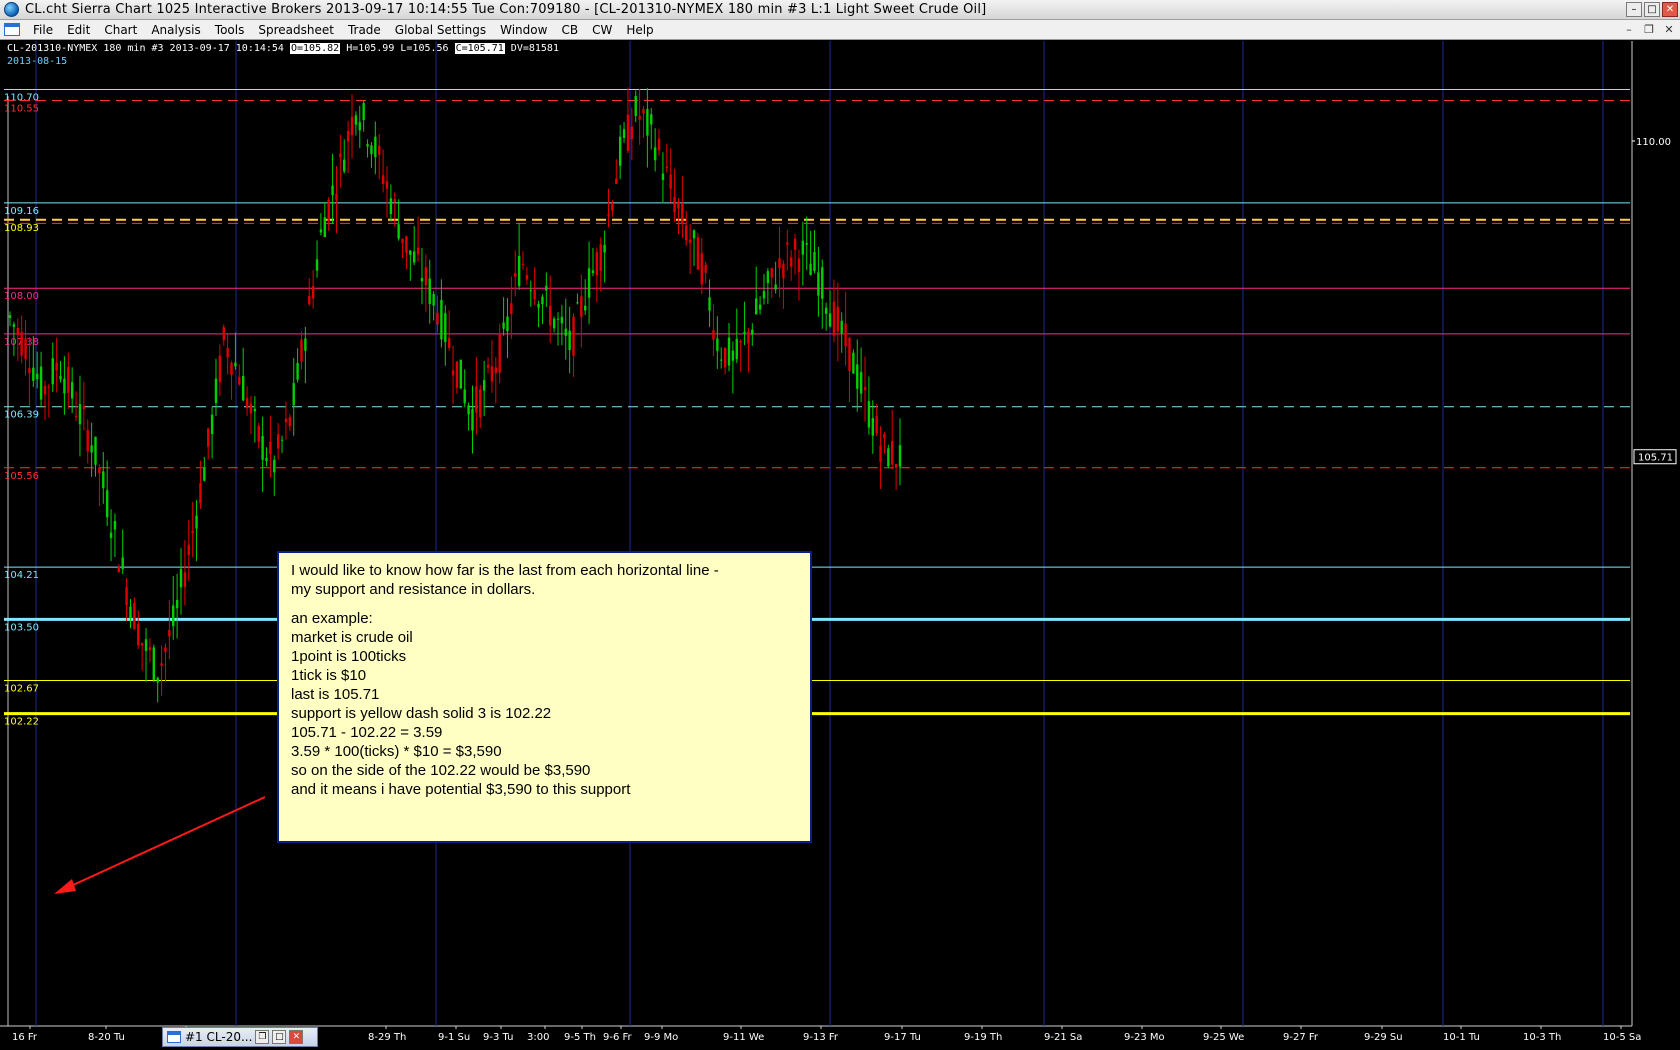 Image resolution: width=1680 pixels, height=1050 pixels. What do you see at coordinates (162, 844) in the screenshot?
I see `annotation-arrow-line` at bounding box center [162, 844].